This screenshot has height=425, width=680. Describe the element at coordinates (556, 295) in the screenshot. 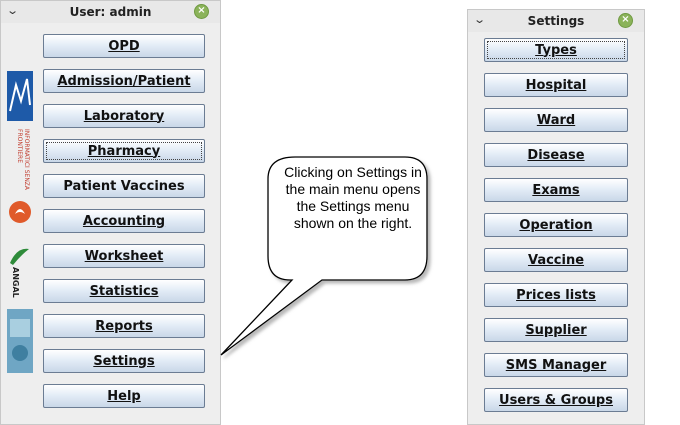

I see `prices-lists-button: Prices lists` at that location.